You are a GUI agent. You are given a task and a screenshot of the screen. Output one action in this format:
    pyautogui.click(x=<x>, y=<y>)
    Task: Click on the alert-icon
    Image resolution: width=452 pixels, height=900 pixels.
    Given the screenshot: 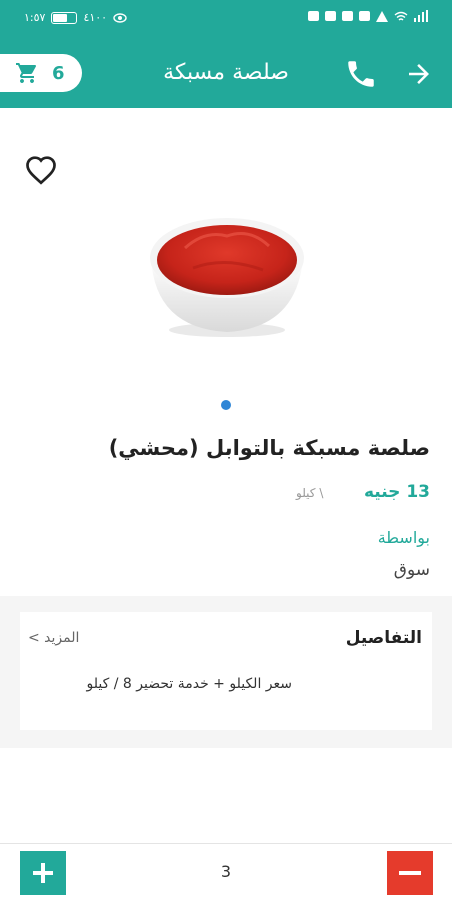 What is the action you would take?
    pyautogui.click(x=382, y=16)
    